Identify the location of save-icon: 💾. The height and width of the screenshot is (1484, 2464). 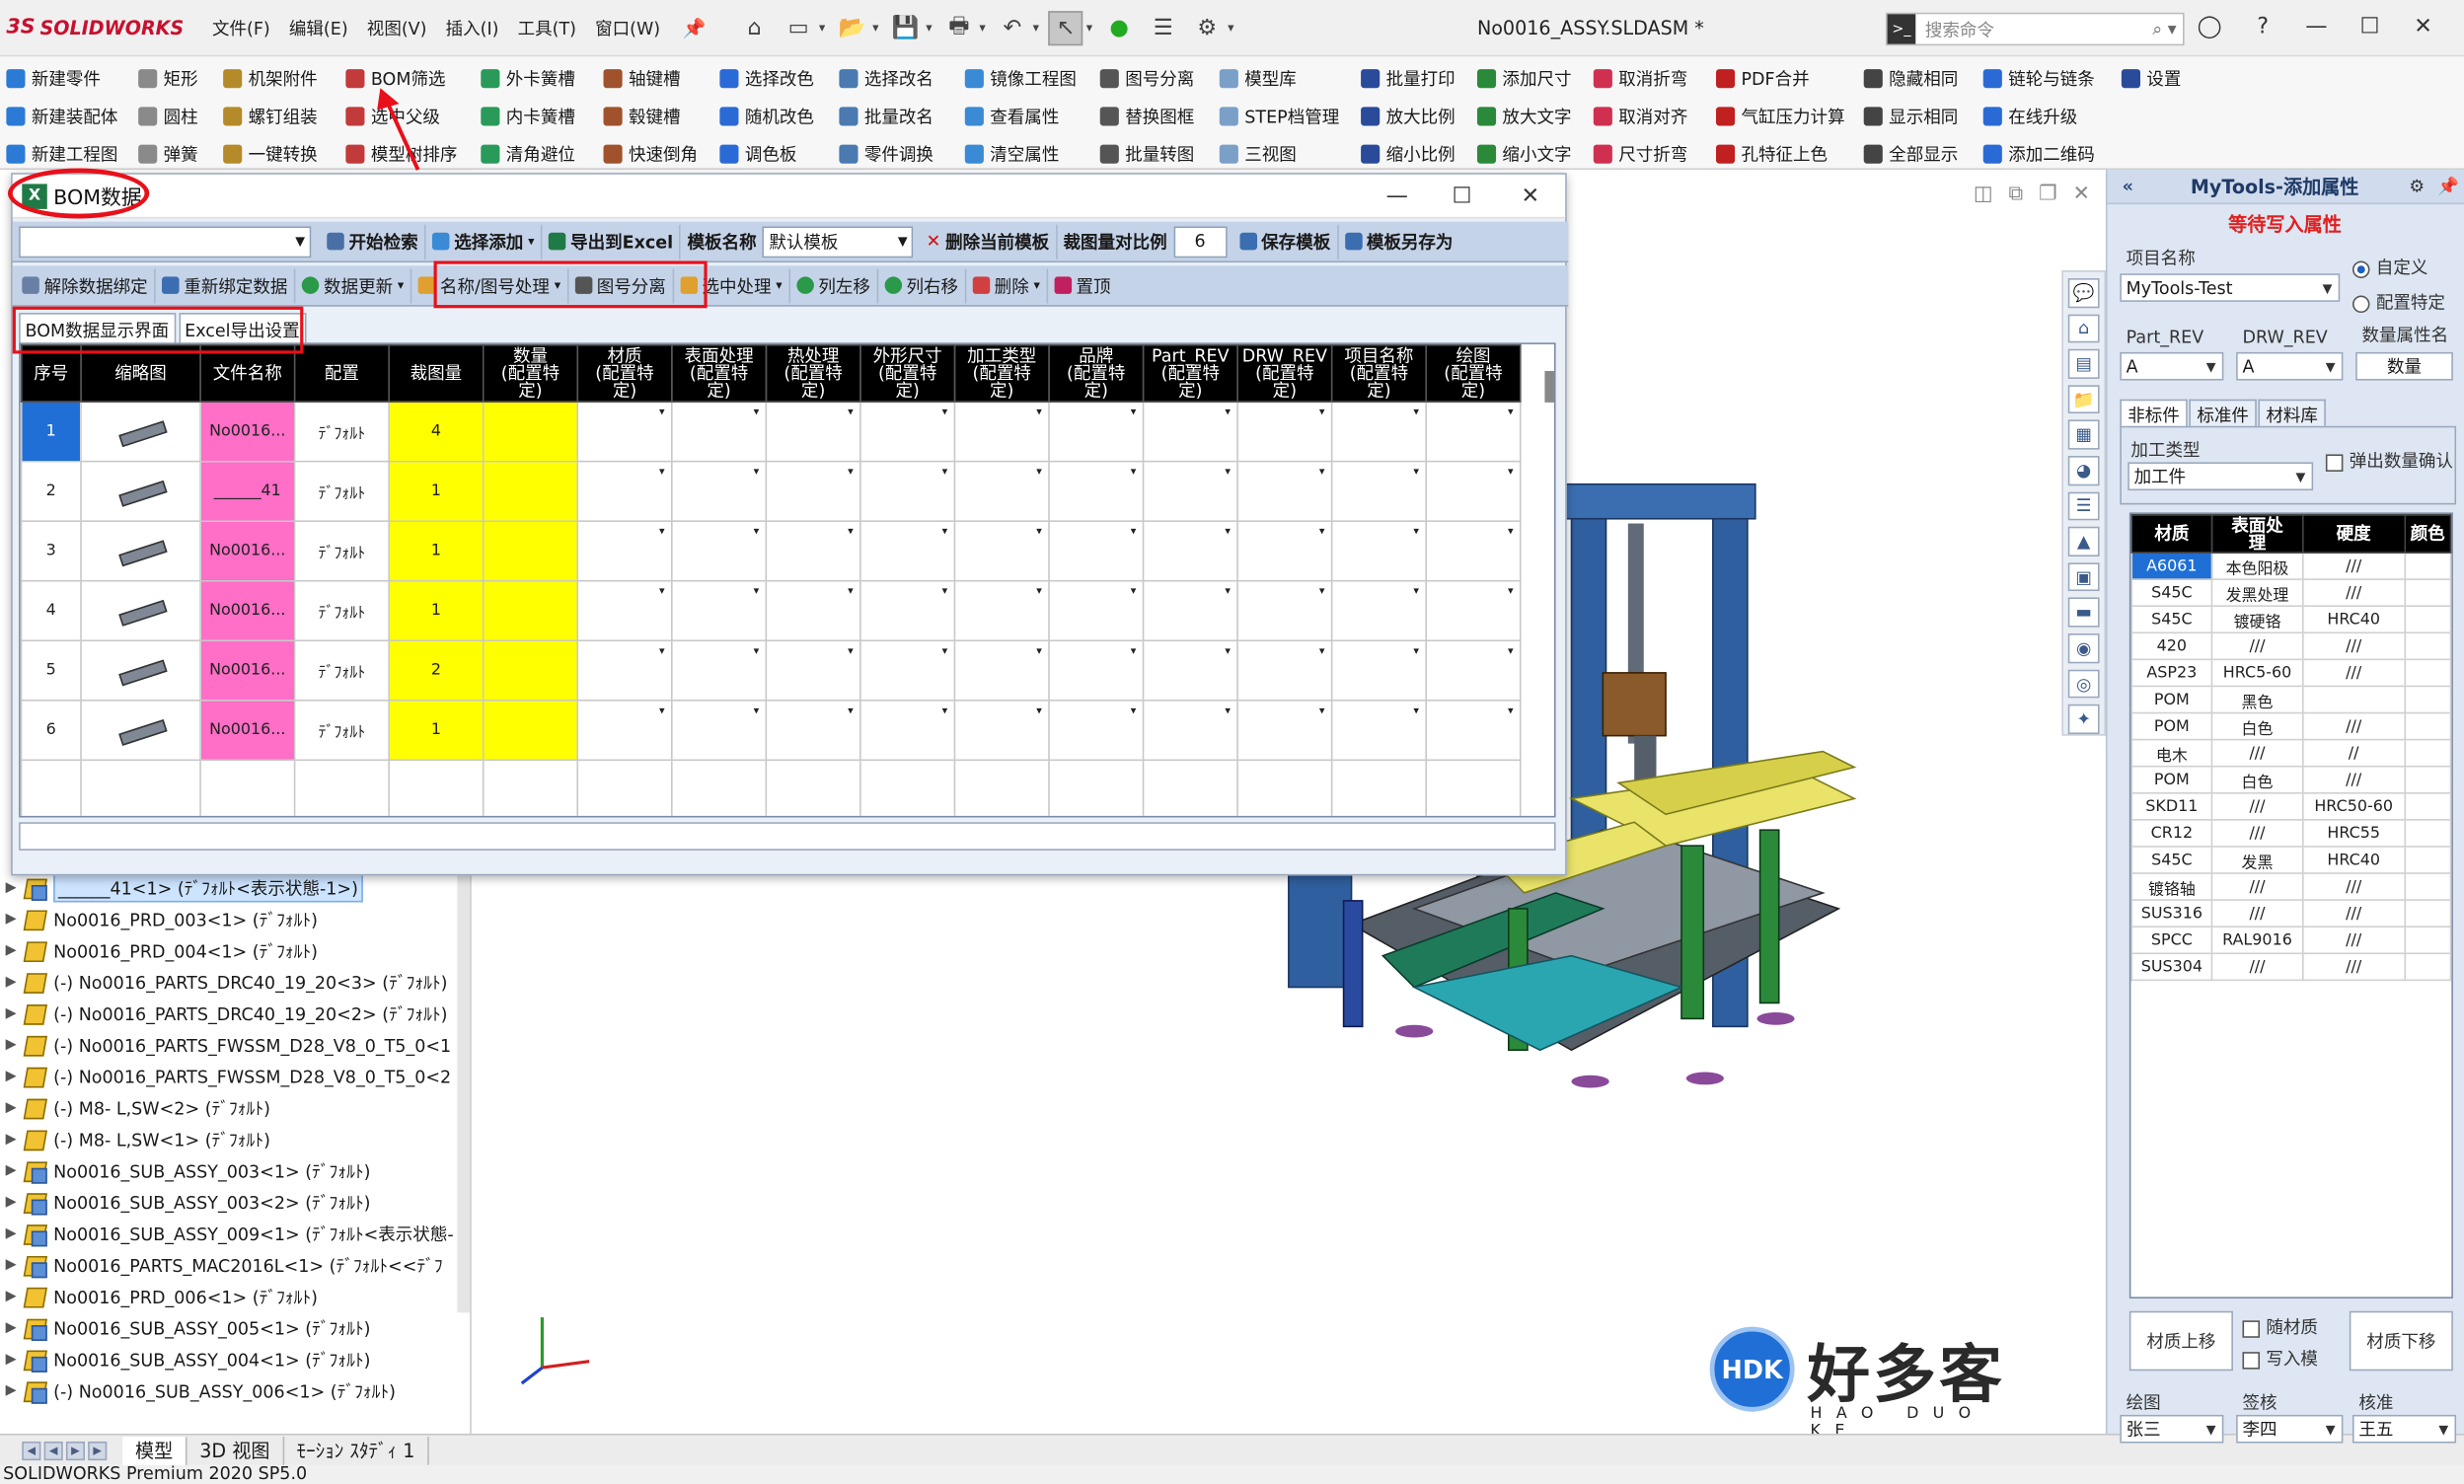
(906, 27).